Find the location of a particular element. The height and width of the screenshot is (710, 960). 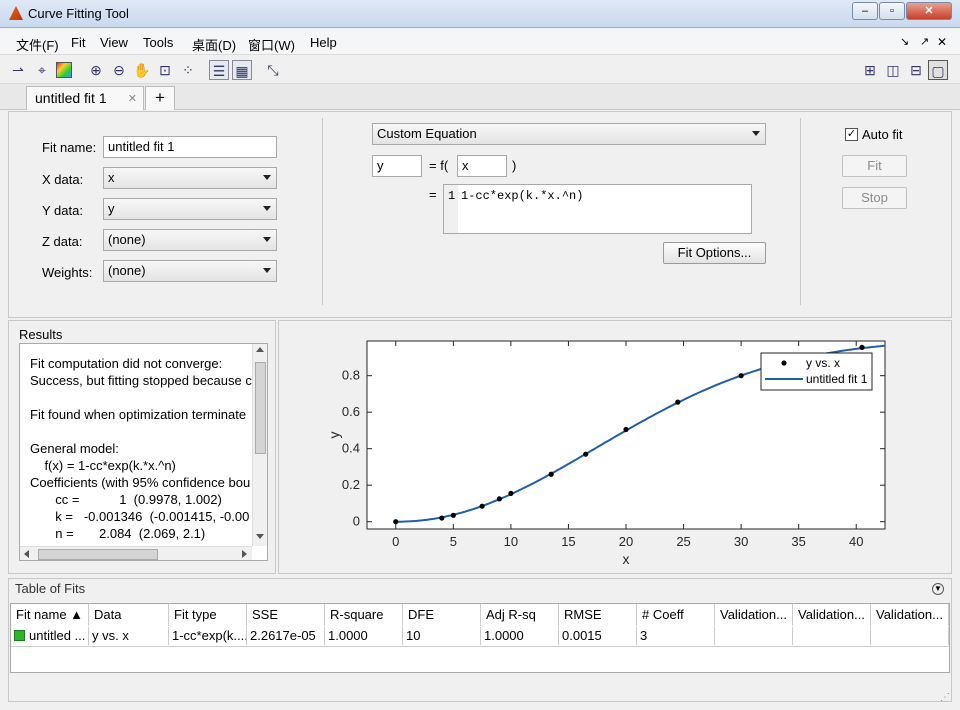

x-tick-label: 40 is located at coordinates (856, 541).